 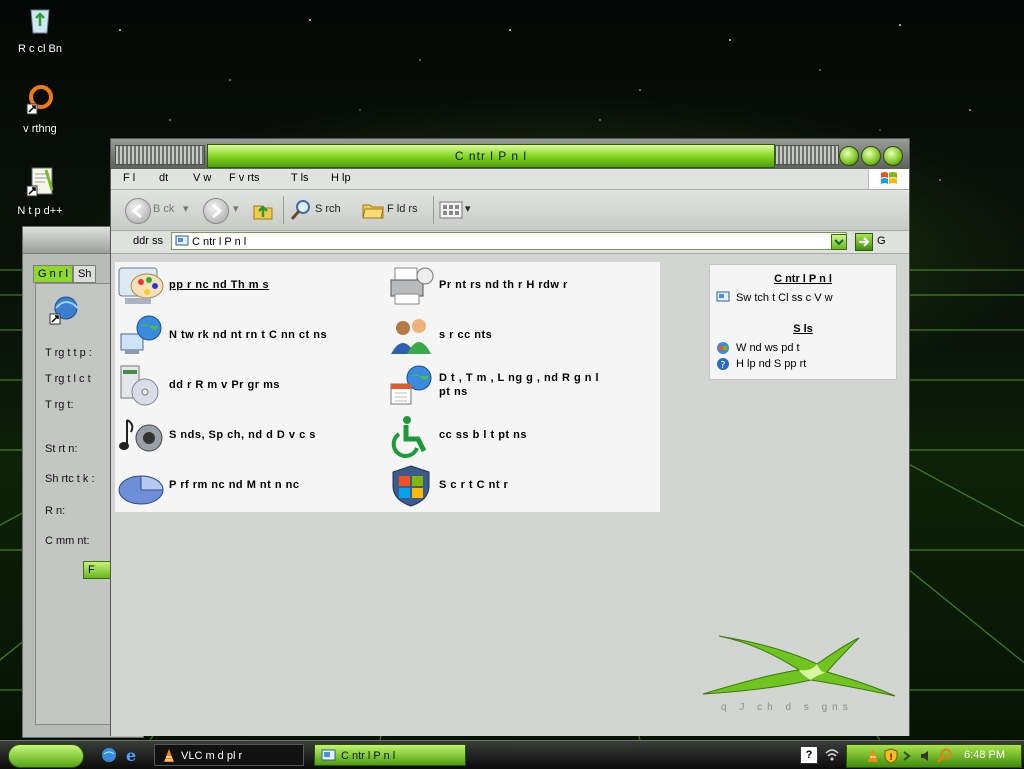 I want to click on everything-icon, so click(x=39, y=100).